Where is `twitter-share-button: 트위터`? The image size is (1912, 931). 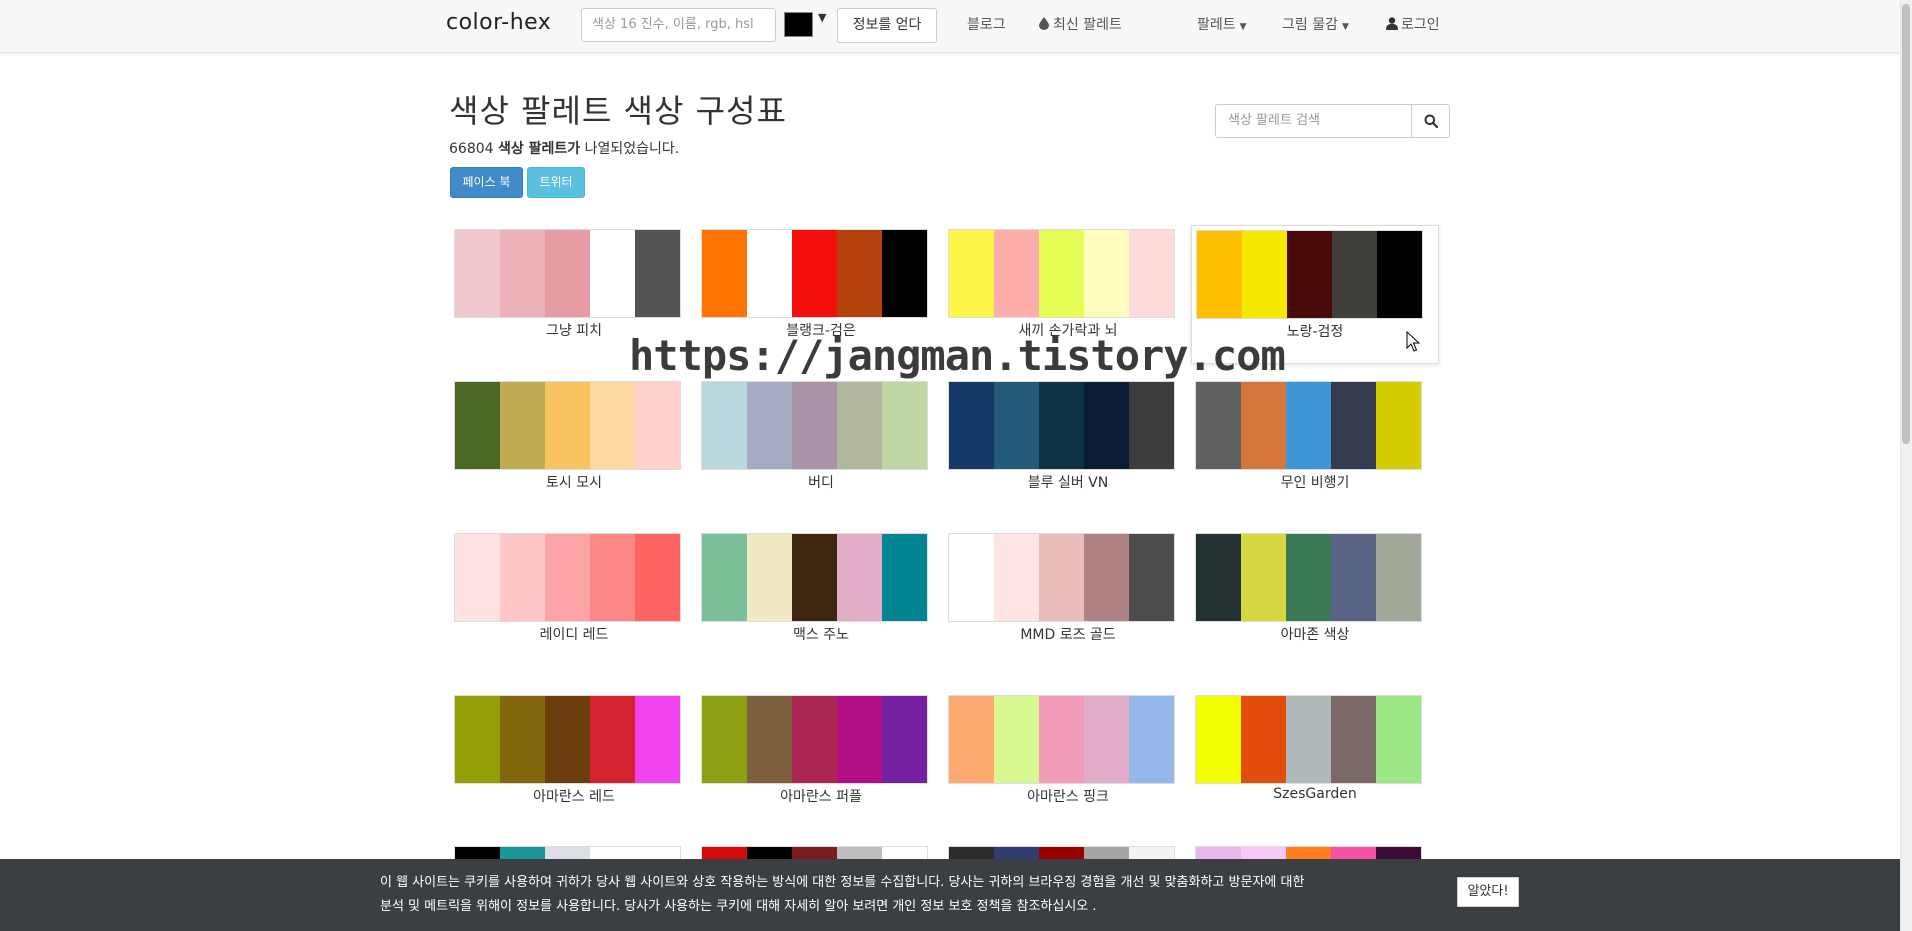 twitter-share-button: 트위터 is located at coordinates (556, 182).